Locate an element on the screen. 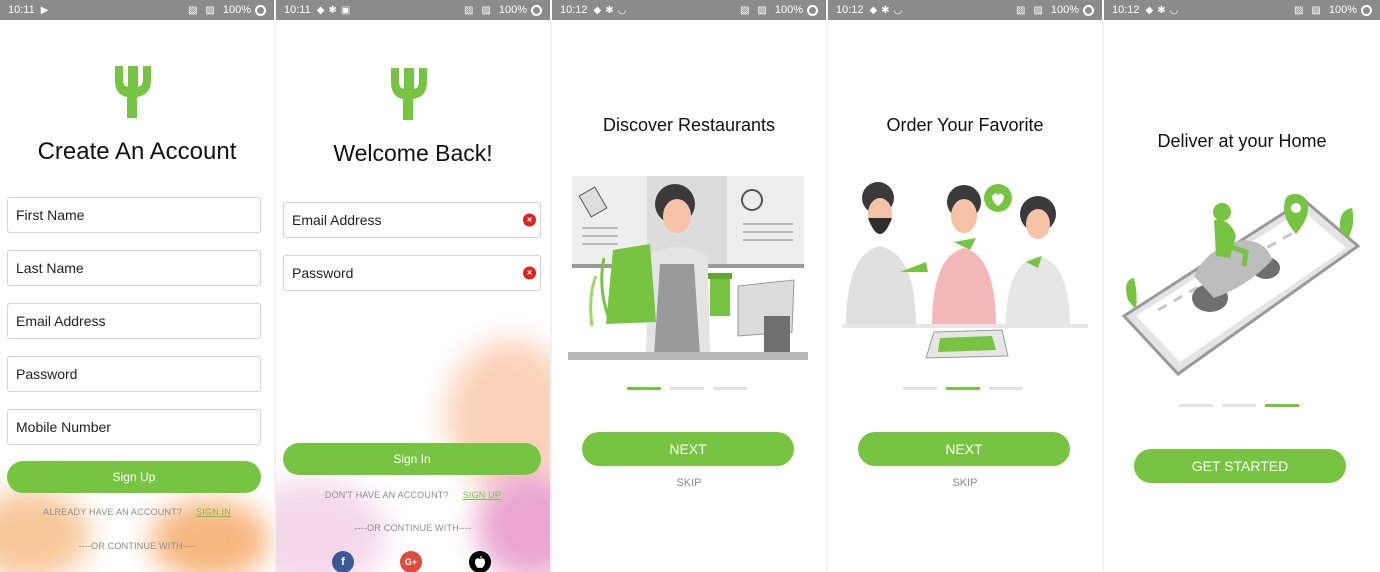 The width and height of the screenshot is (1380, 572). apple-logo-icon is located at coordinates (480, 562).